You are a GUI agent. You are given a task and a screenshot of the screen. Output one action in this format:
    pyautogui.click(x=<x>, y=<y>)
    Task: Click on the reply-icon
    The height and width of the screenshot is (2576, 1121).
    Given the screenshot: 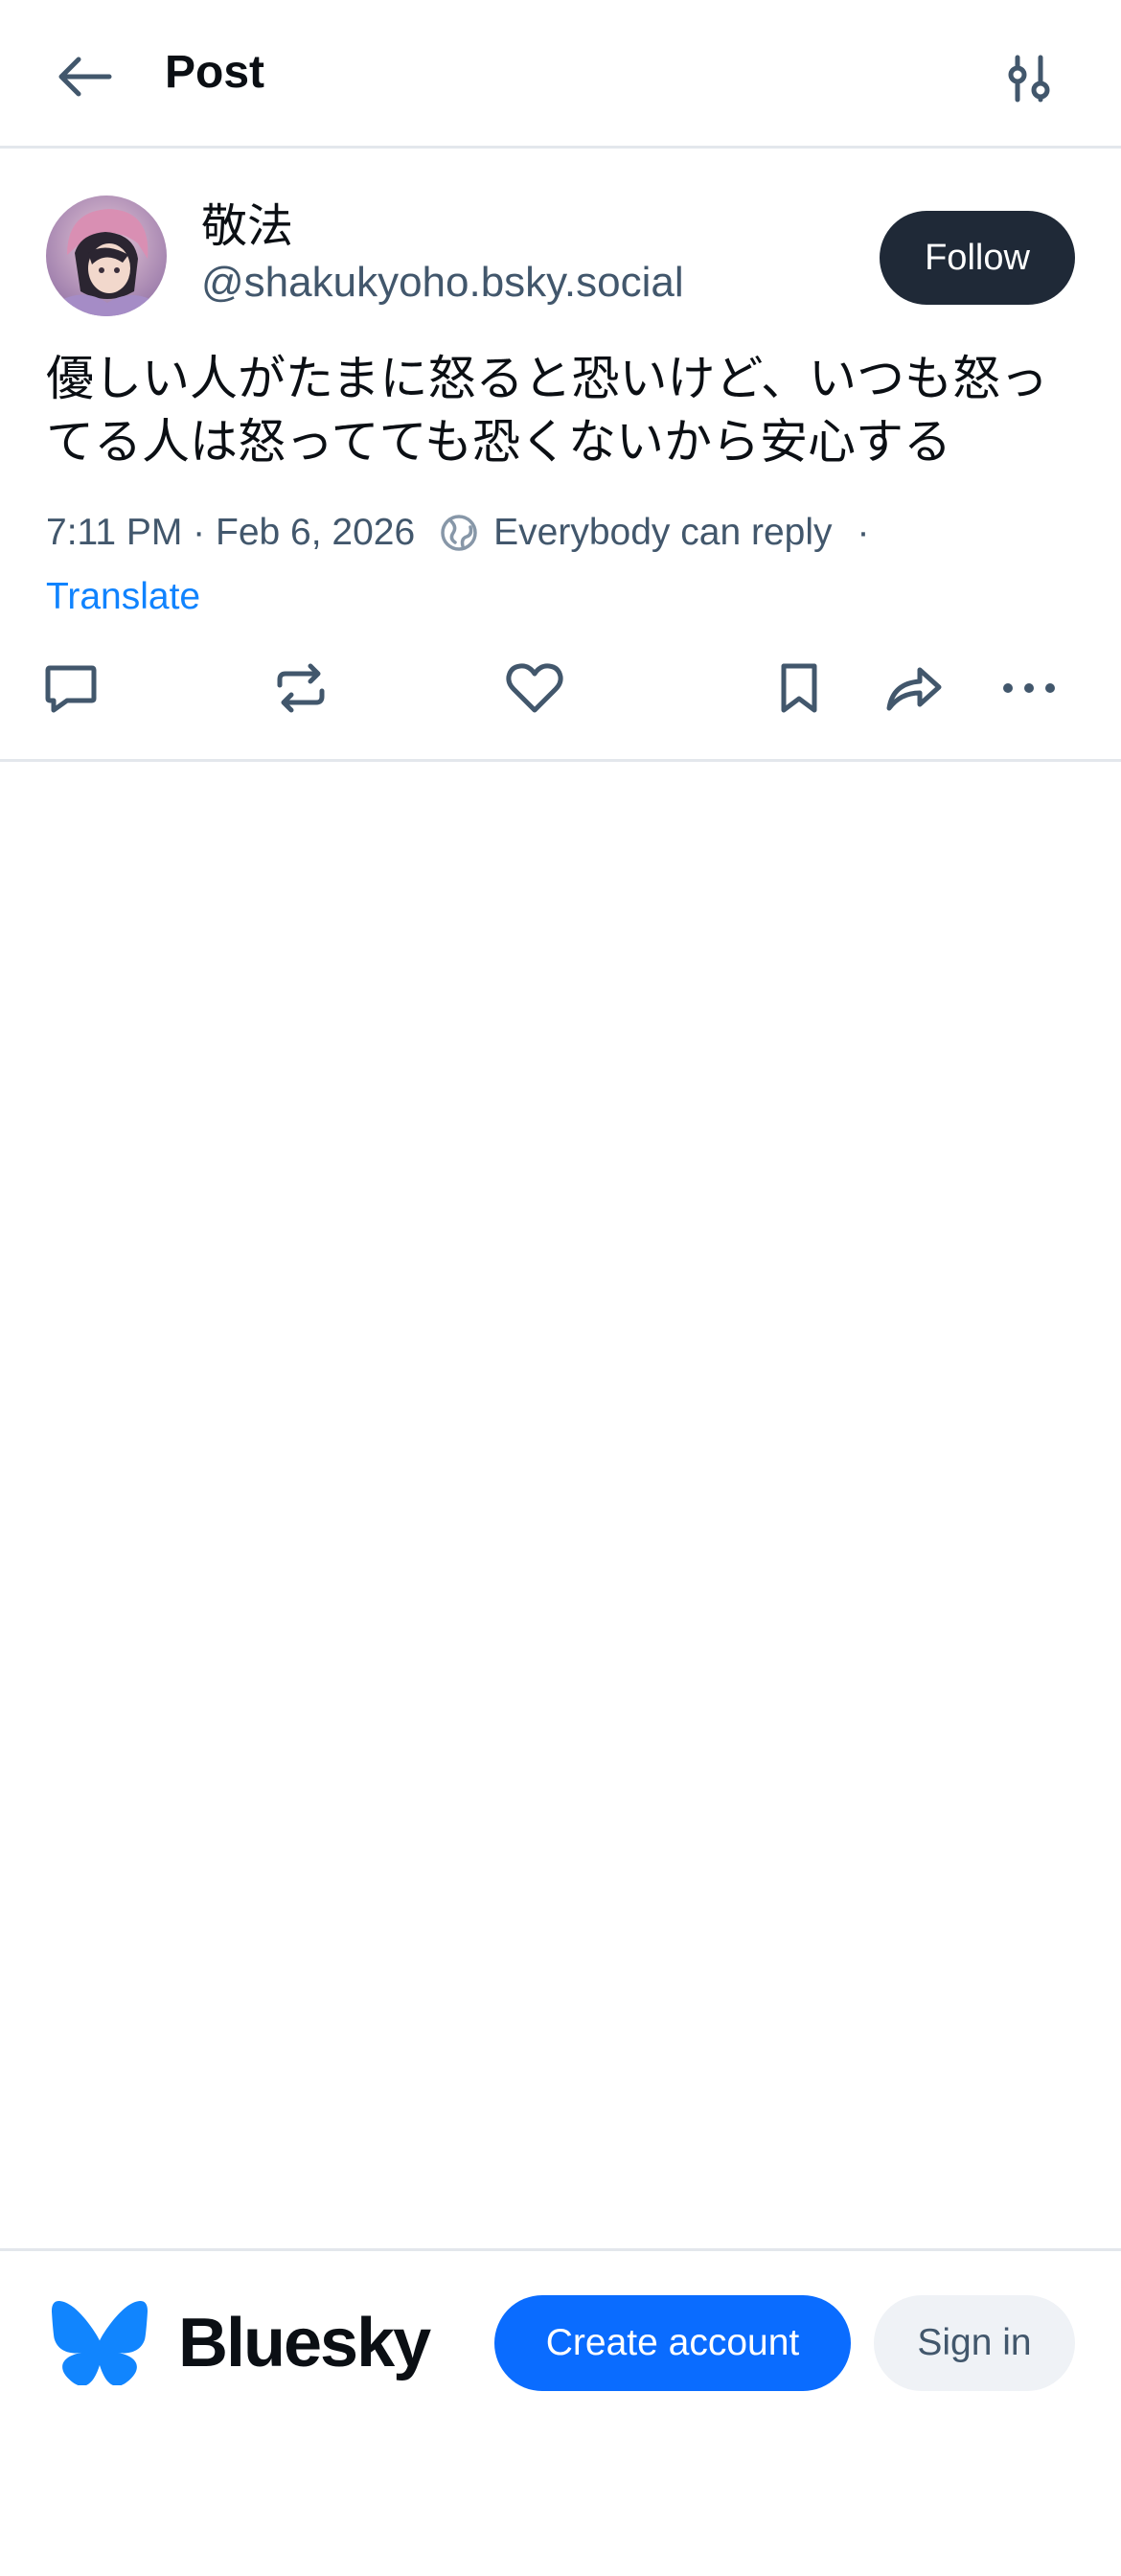 What is the action you would take?
    pyautogui.click(x=71, y=689)
    